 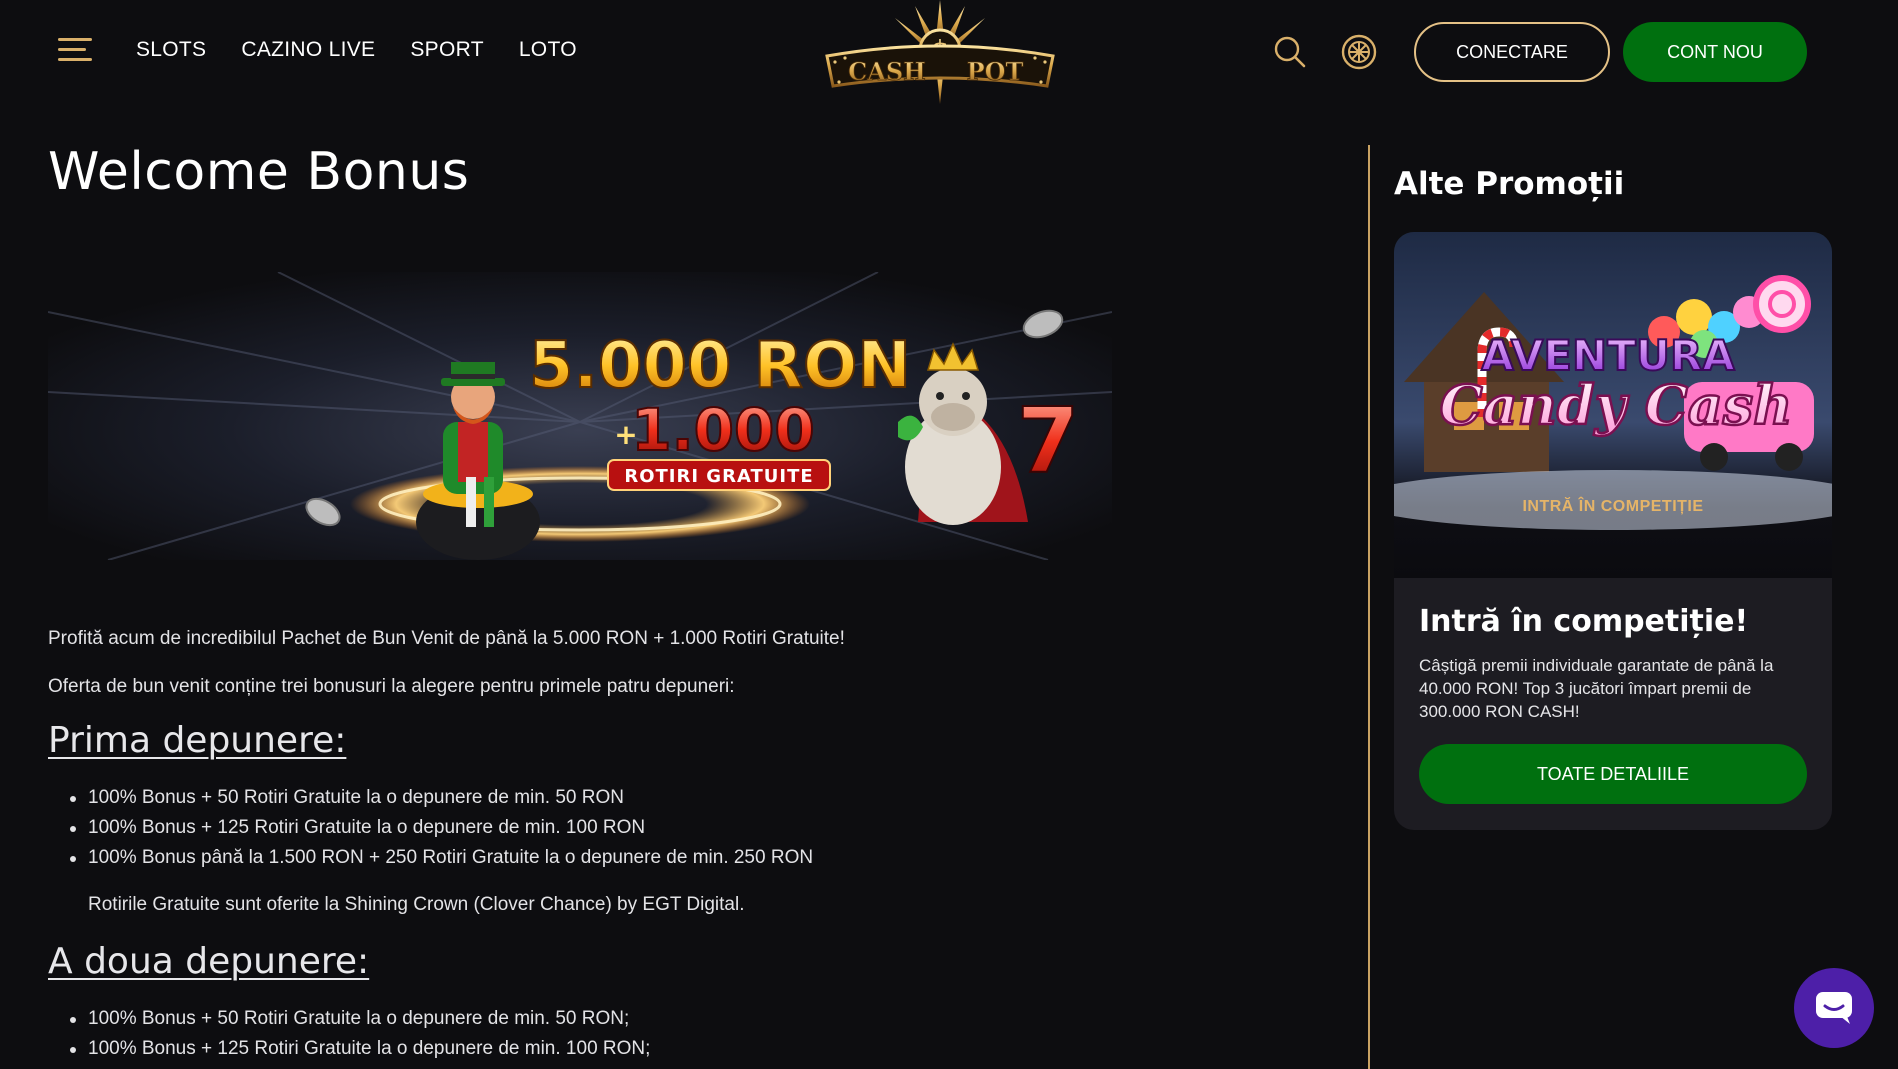 I want to click on logo-cash-text: CASH, so click(x=887, y=71).